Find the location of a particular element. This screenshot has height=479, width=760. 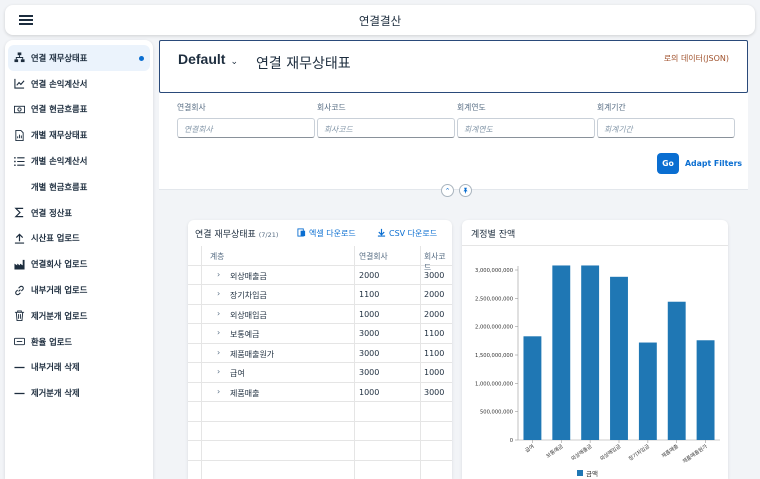

y-tick-label: 500,000,000 is located at coordinates (496, 413).